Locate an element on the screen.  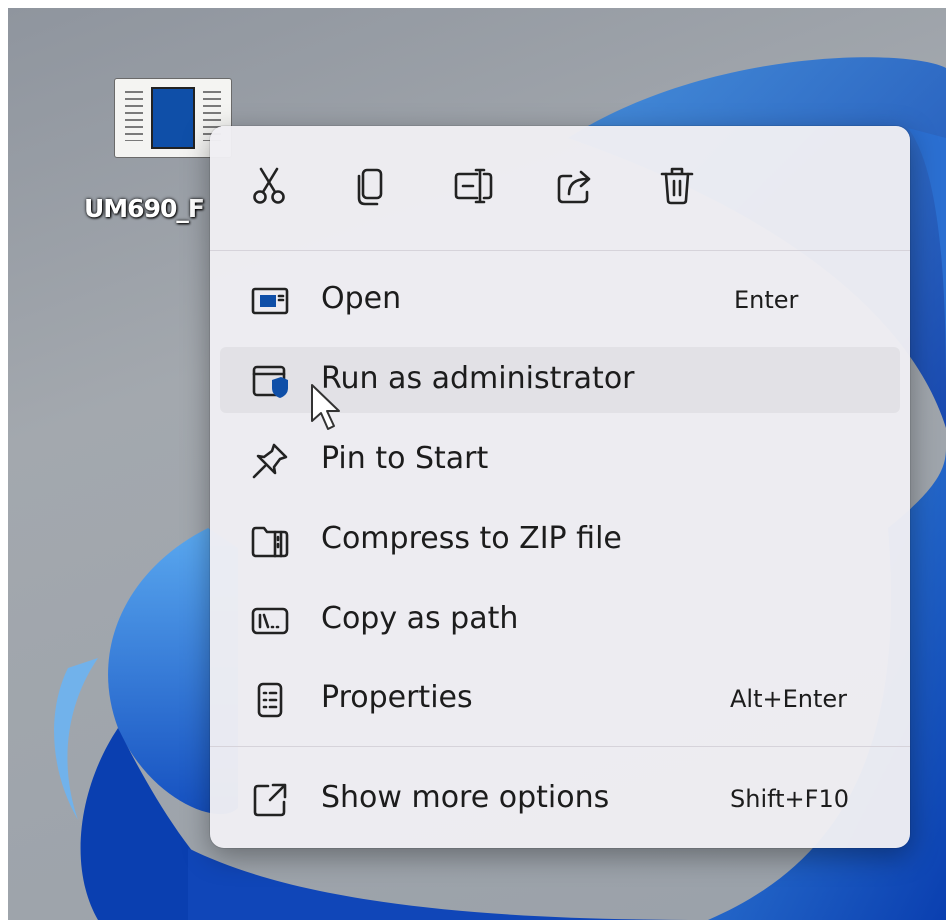
rename-button is located at coordinates (473, 186).